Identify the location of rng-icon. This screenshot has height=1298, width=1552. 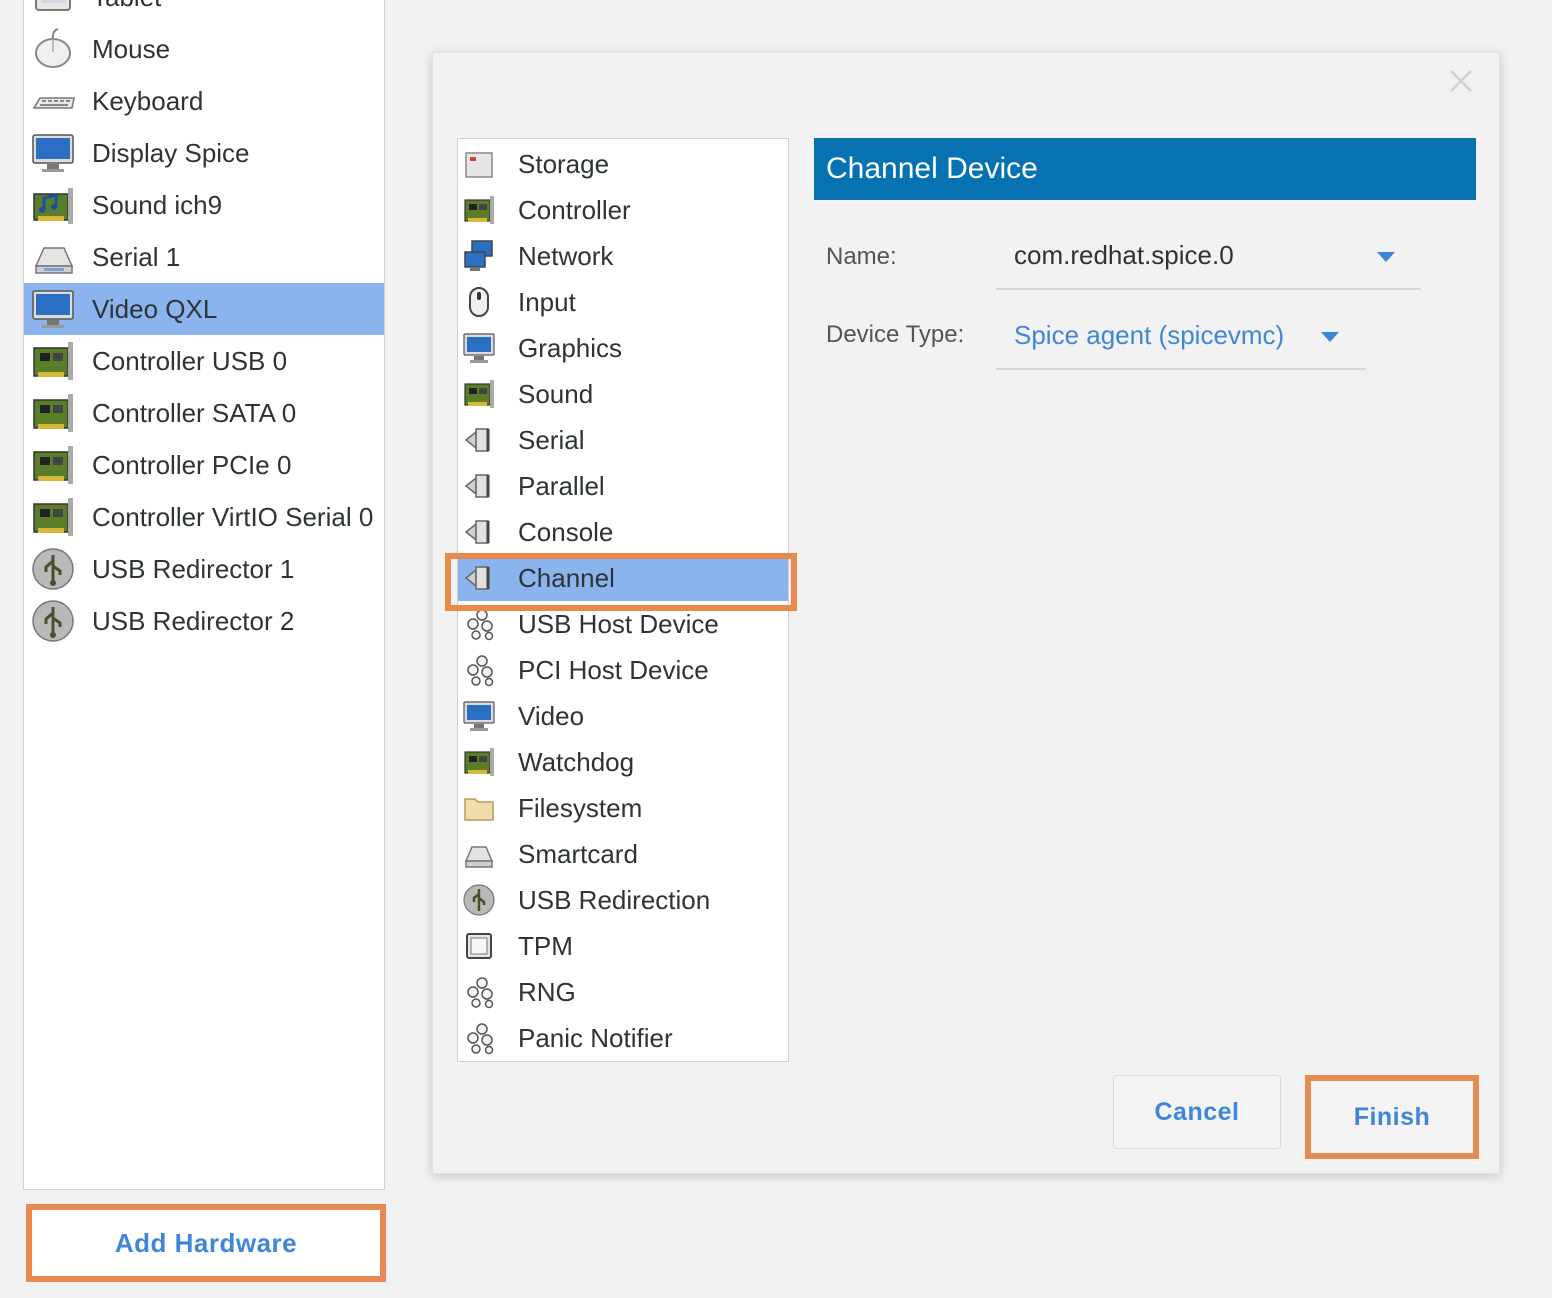
(480, 993).